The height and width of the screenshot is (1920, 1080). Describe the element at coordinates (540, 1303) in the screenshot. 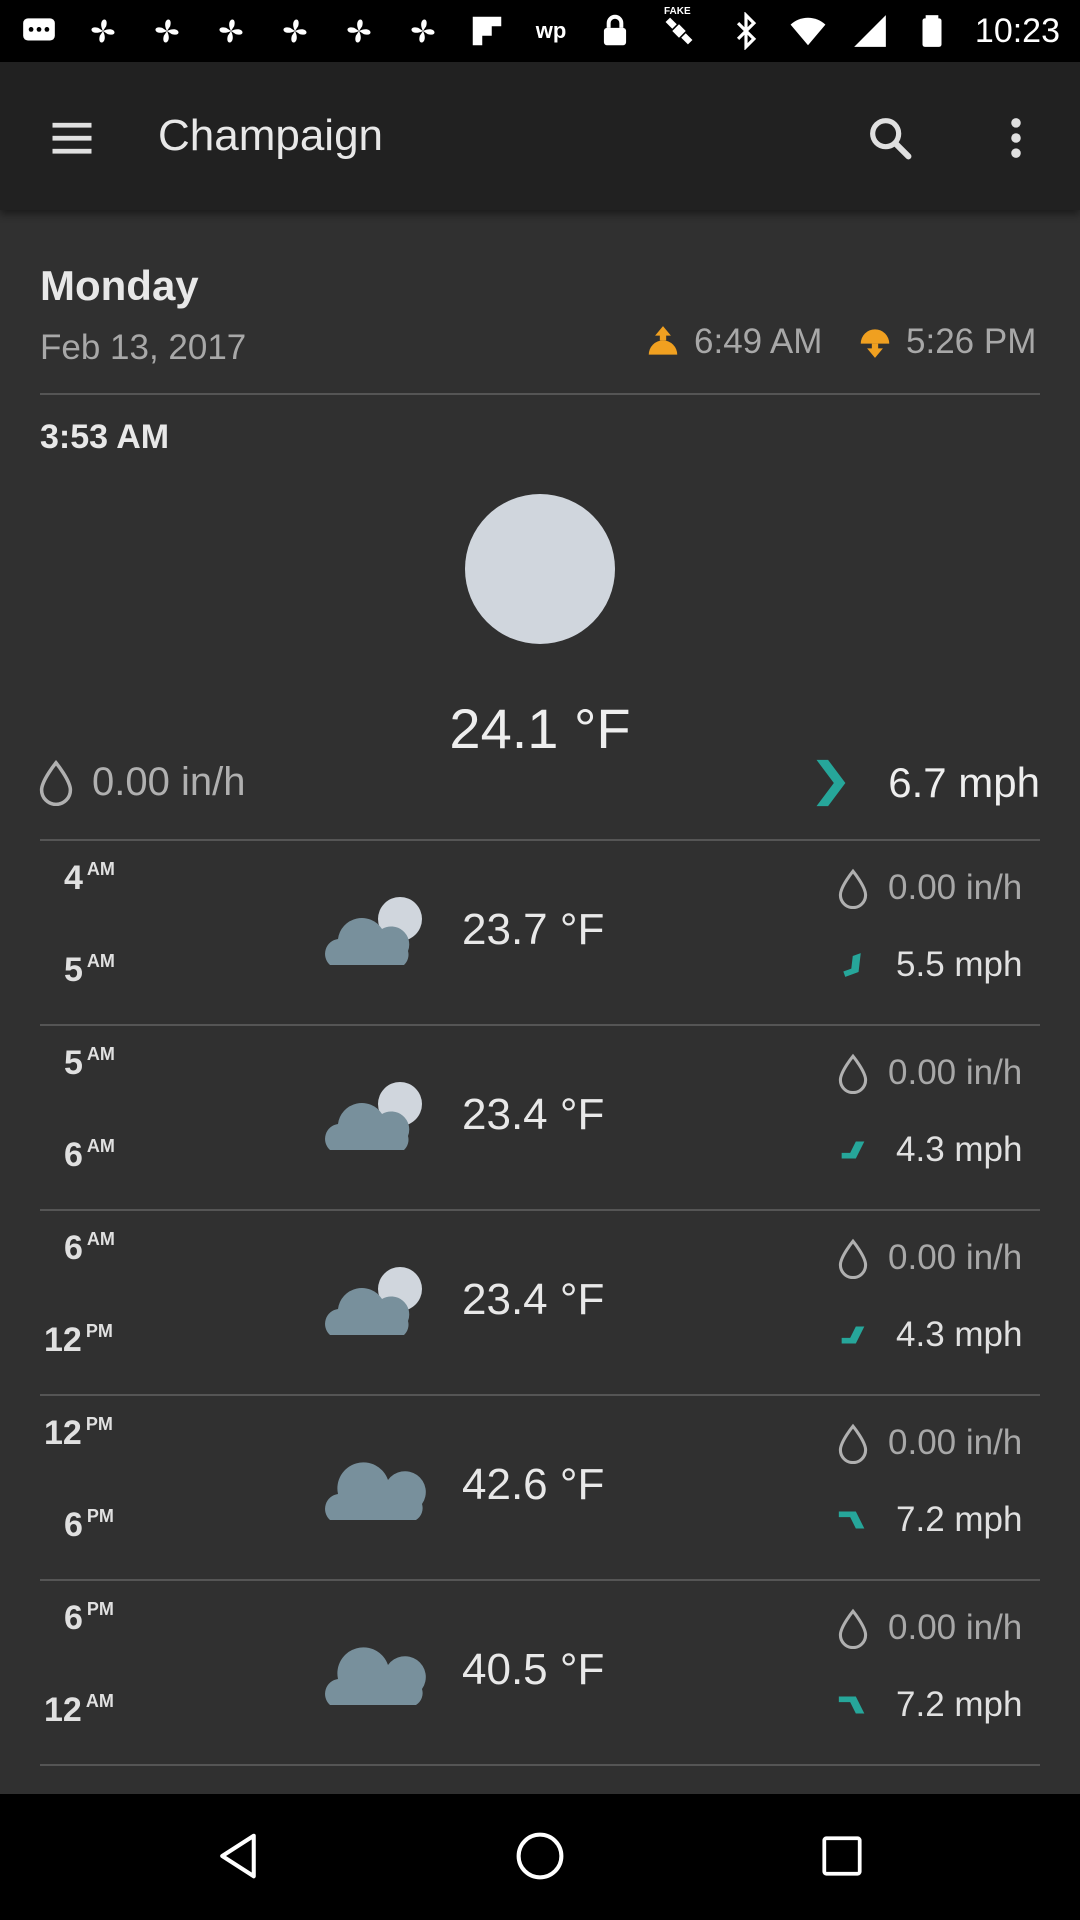

I see `forecast-row: 6 AM 12 PM 23.4 °F 0.00 in/h 4.3 mph` at that location.